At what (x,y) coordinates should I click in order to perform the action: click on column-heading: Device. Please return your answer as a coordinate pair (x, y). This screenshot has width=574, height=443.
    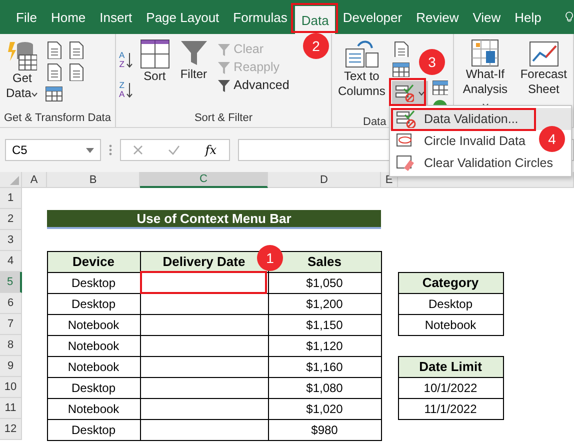
    Looking at the image, I should click on (93, 261).